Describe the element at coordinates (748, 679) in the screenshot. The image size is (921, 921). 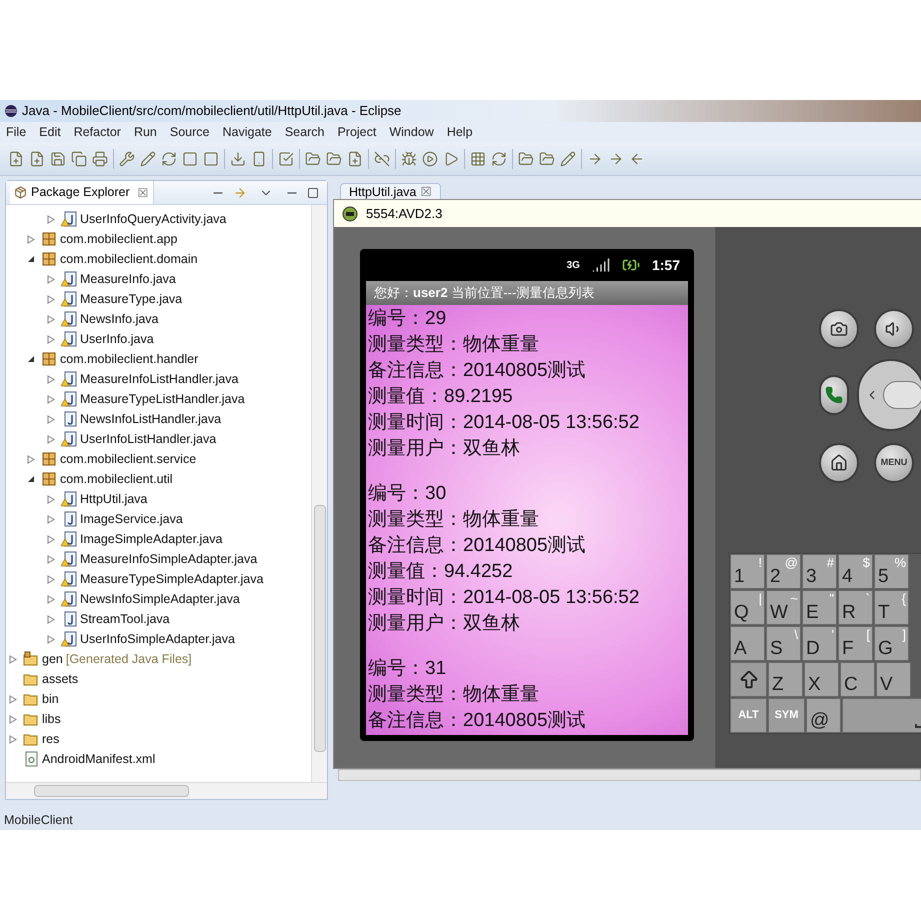
I see `shift-key` at that location.